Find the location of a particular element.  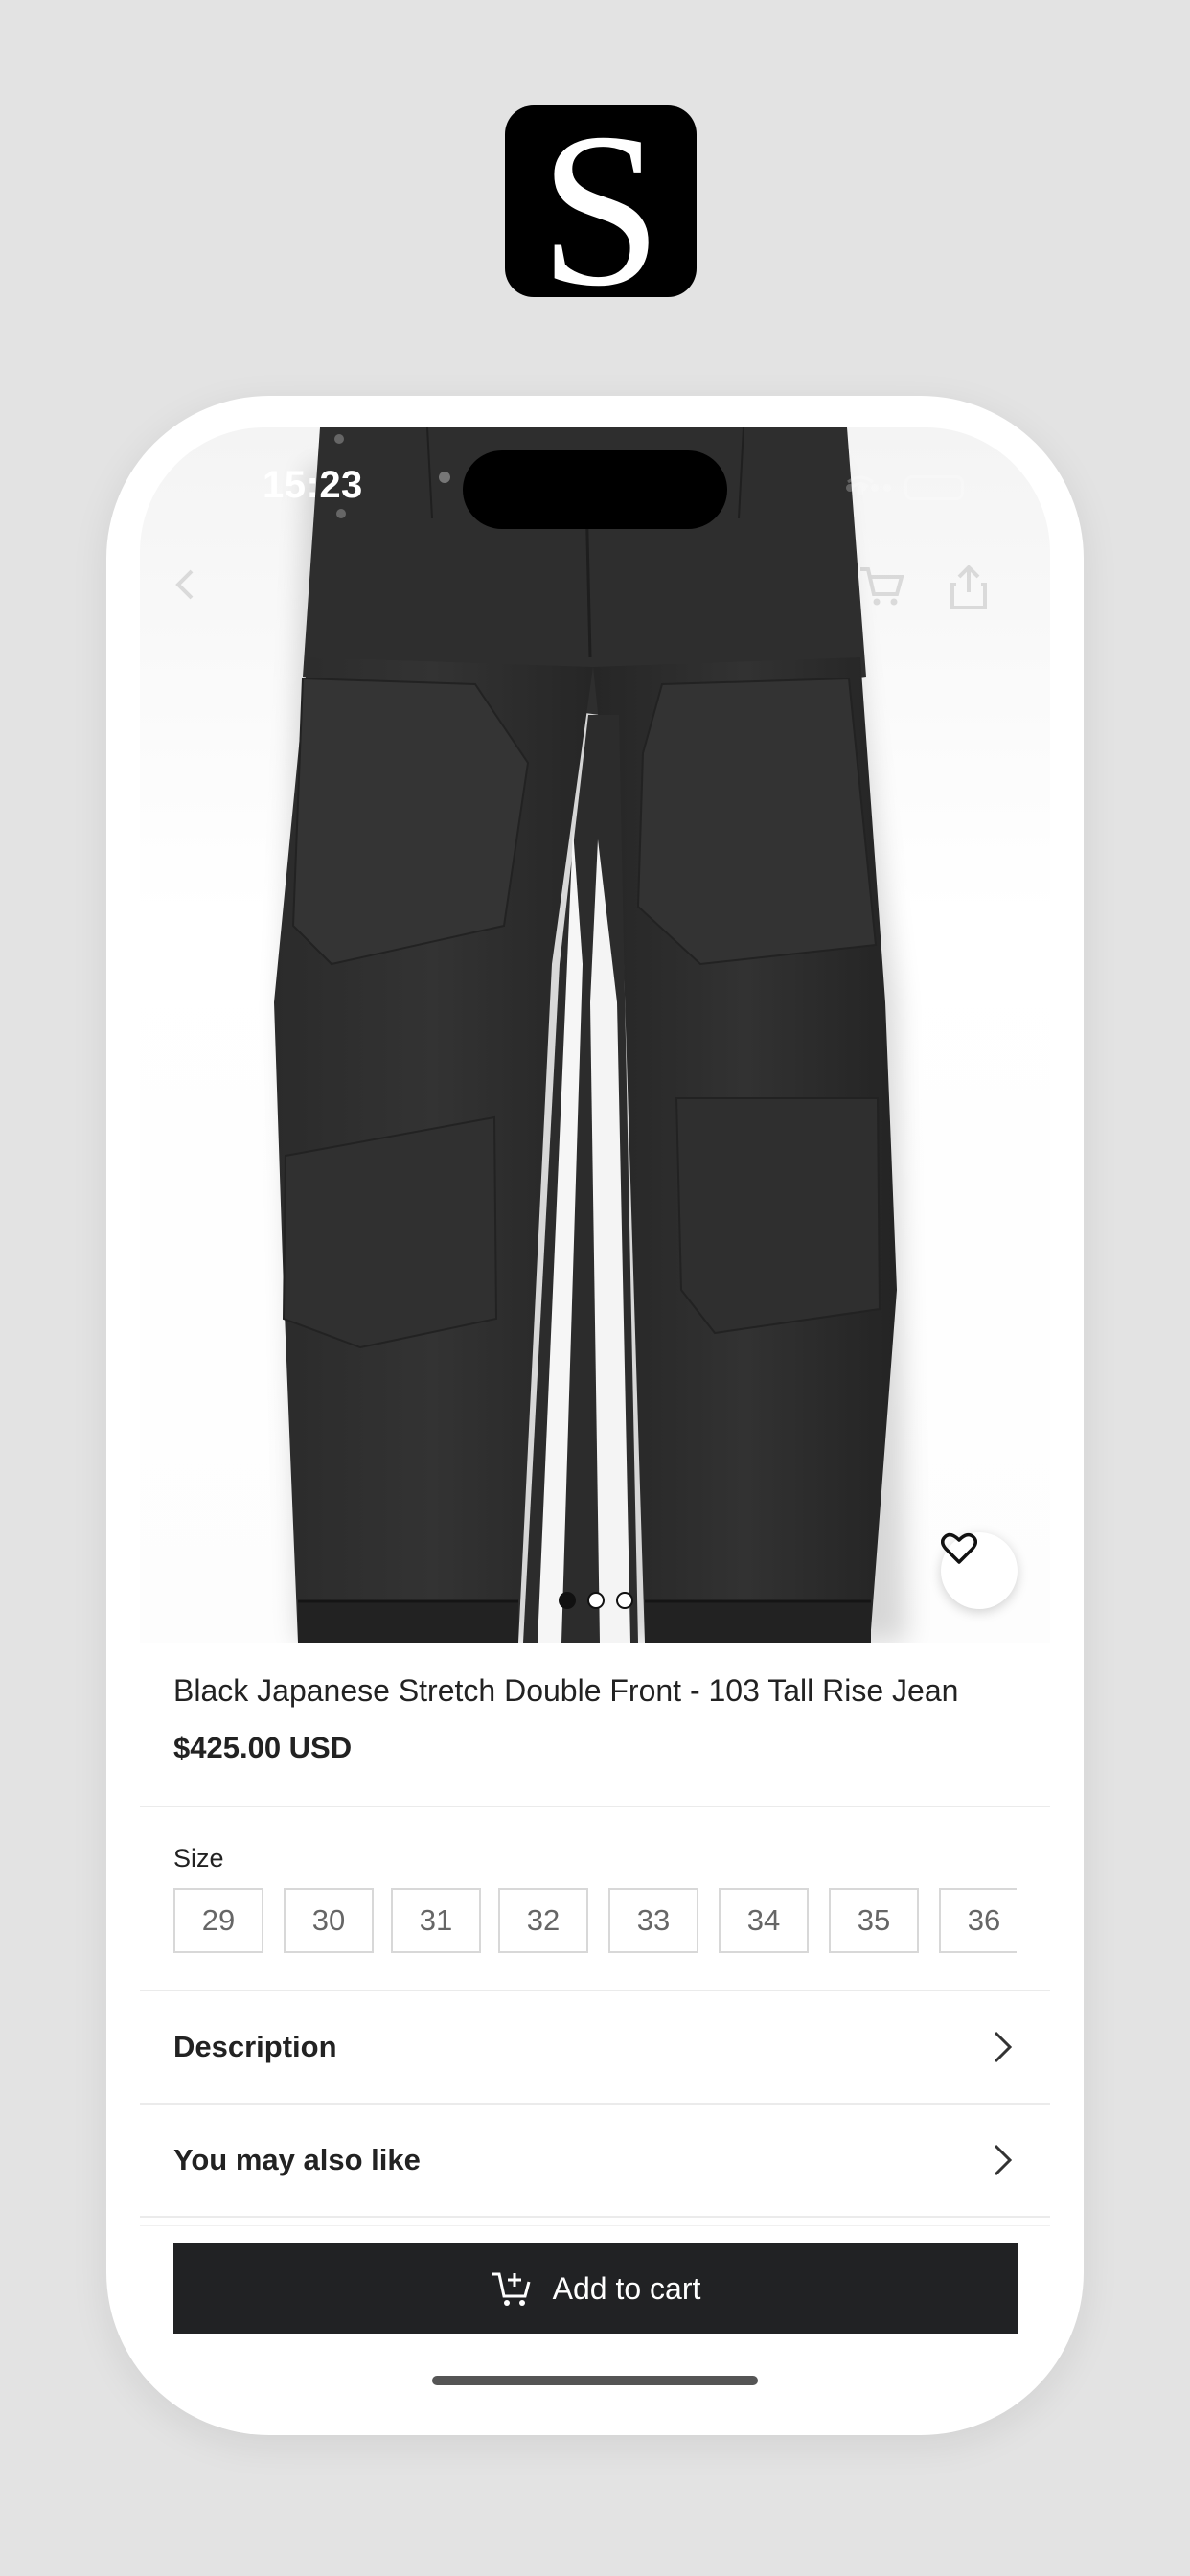

share-icon is located at coordinates (968, 587).